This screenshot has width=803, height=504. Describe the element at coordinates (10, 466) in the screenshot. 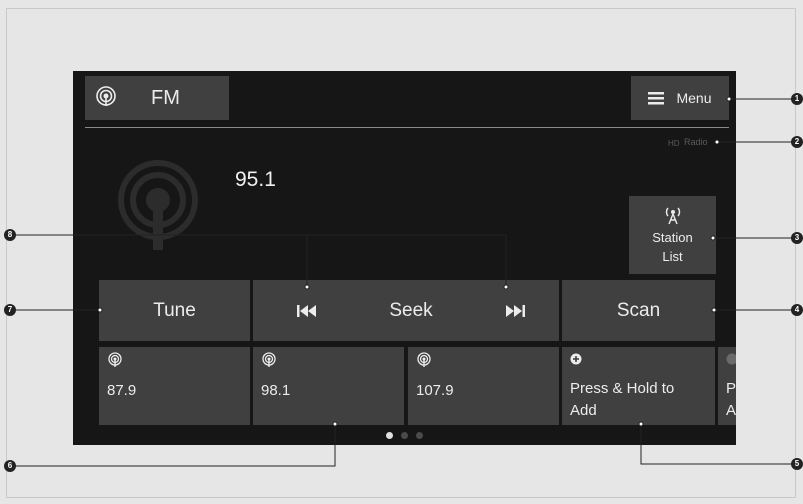

I see `callout-marker-6: 6` at that location.